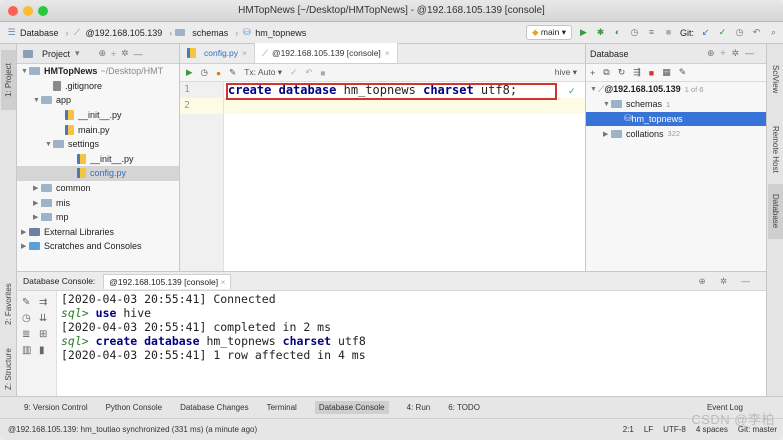 The width and height of the screenshot is (783, 440). What do you see at coordinates (214, 407) in the screenshot?
I see `bottom-tab: Database Changes` at bounding box center [214, 407].